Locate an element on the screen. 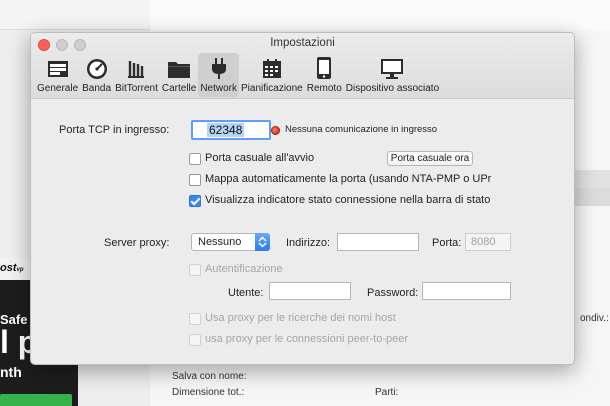 The width and height of the screenshot is (610, 406). background-label-salva: Salva con nome: is located at coordinates (209, 376).